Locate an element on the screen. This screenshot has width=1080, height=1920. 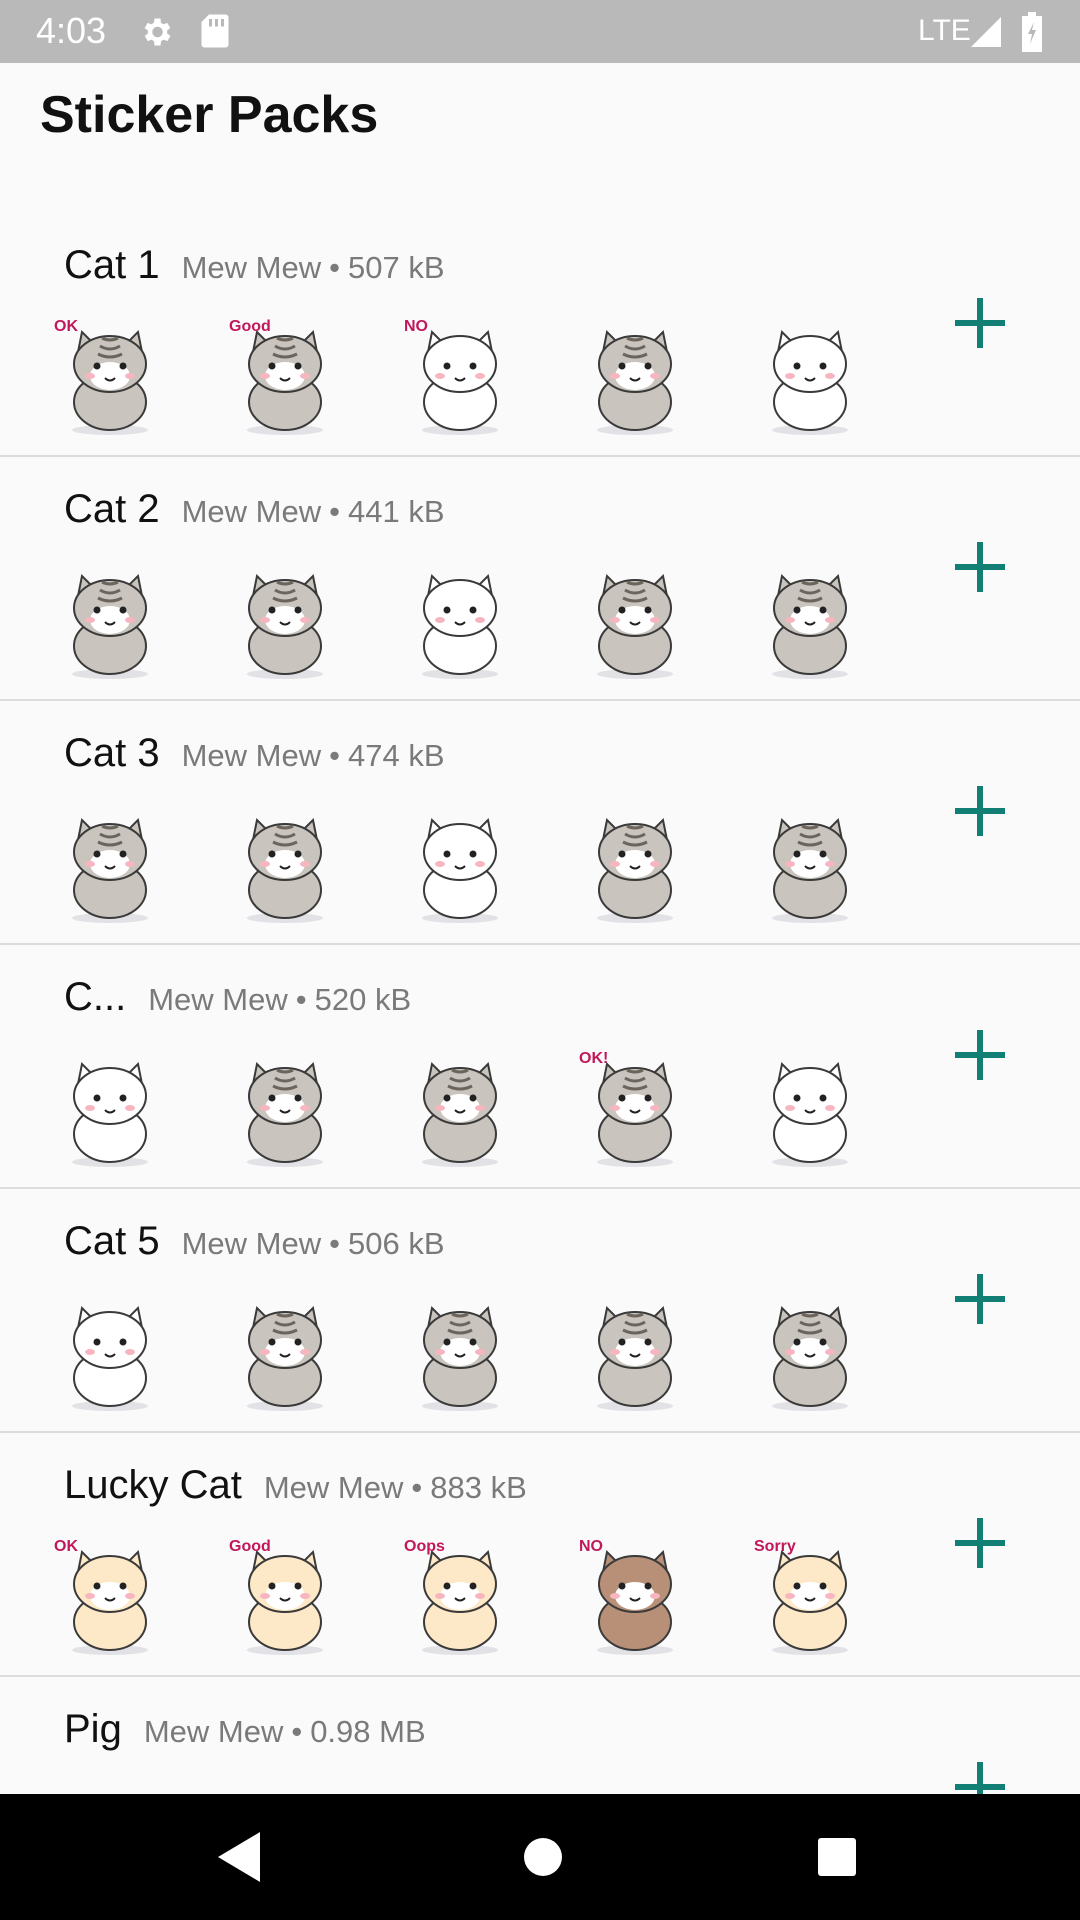
pack-header: Pig Mew Mew • 0.98 MB is located at coordinates (245, 1735).